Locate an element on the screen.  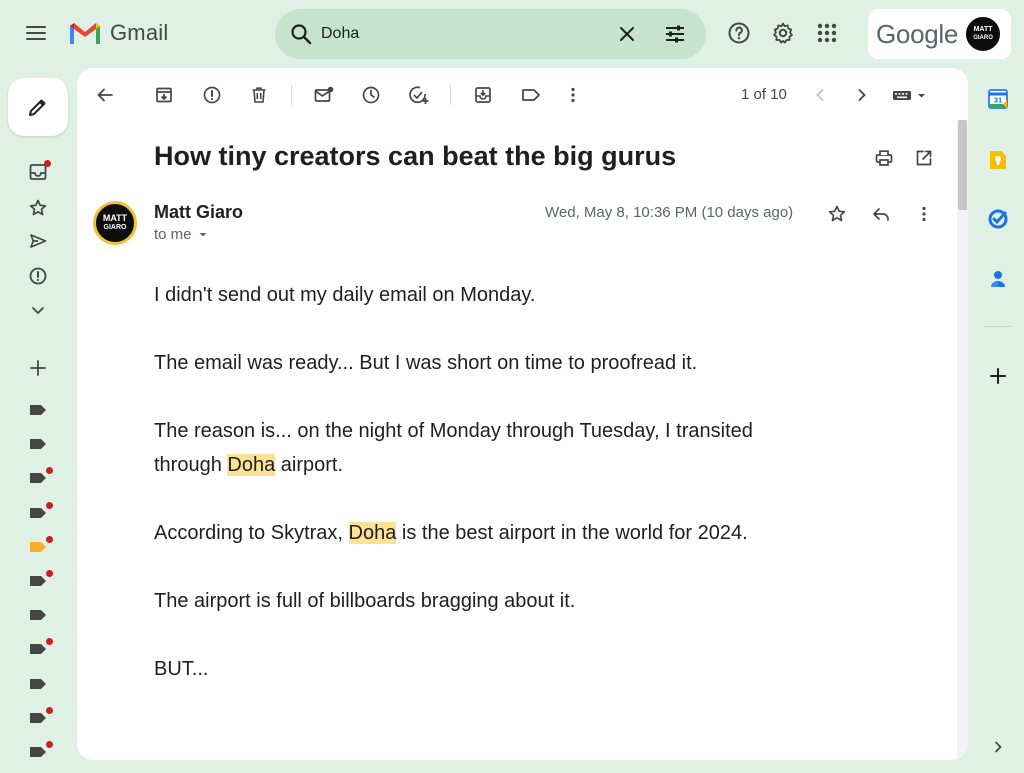
main-menu-icon is located at coordinates (36, 34).